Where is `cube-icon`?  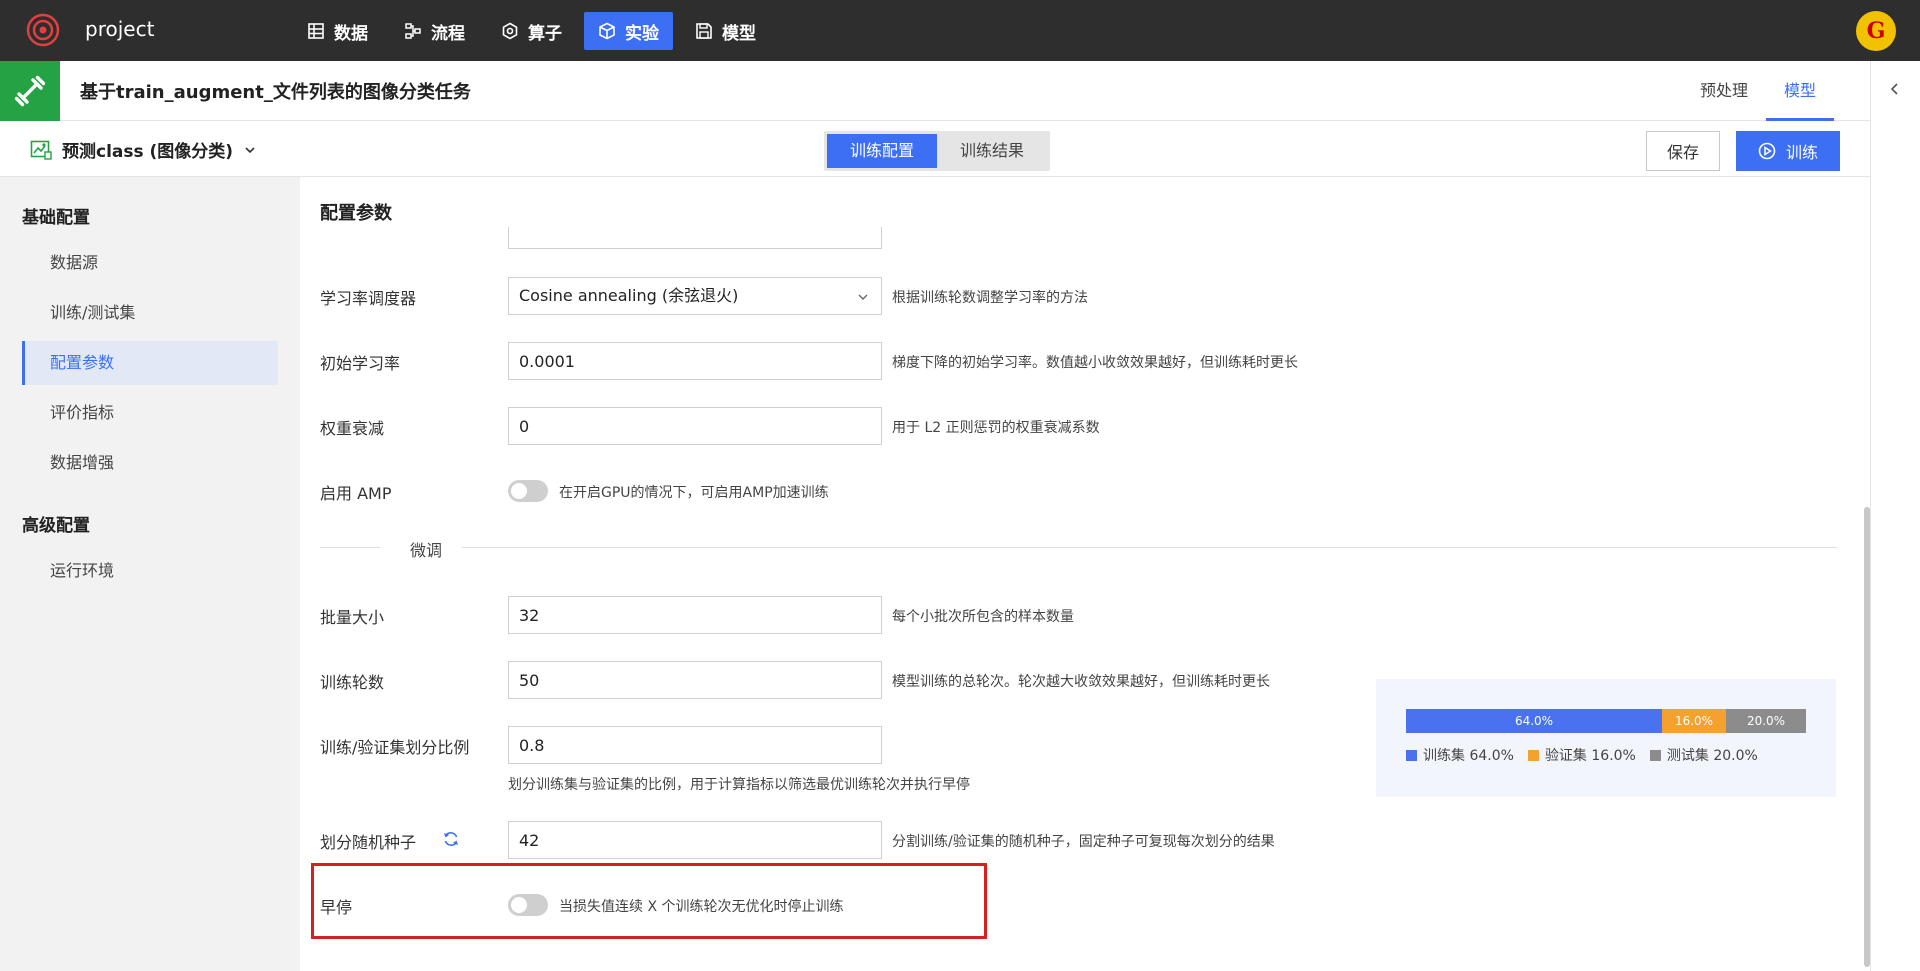
cube-icon is located at coordinates (607, 31).